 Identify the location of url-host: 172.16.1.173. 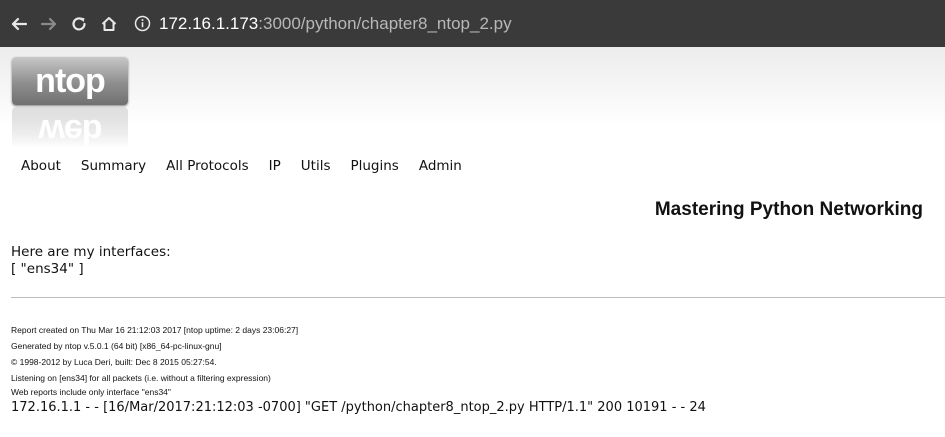
(209, 23).